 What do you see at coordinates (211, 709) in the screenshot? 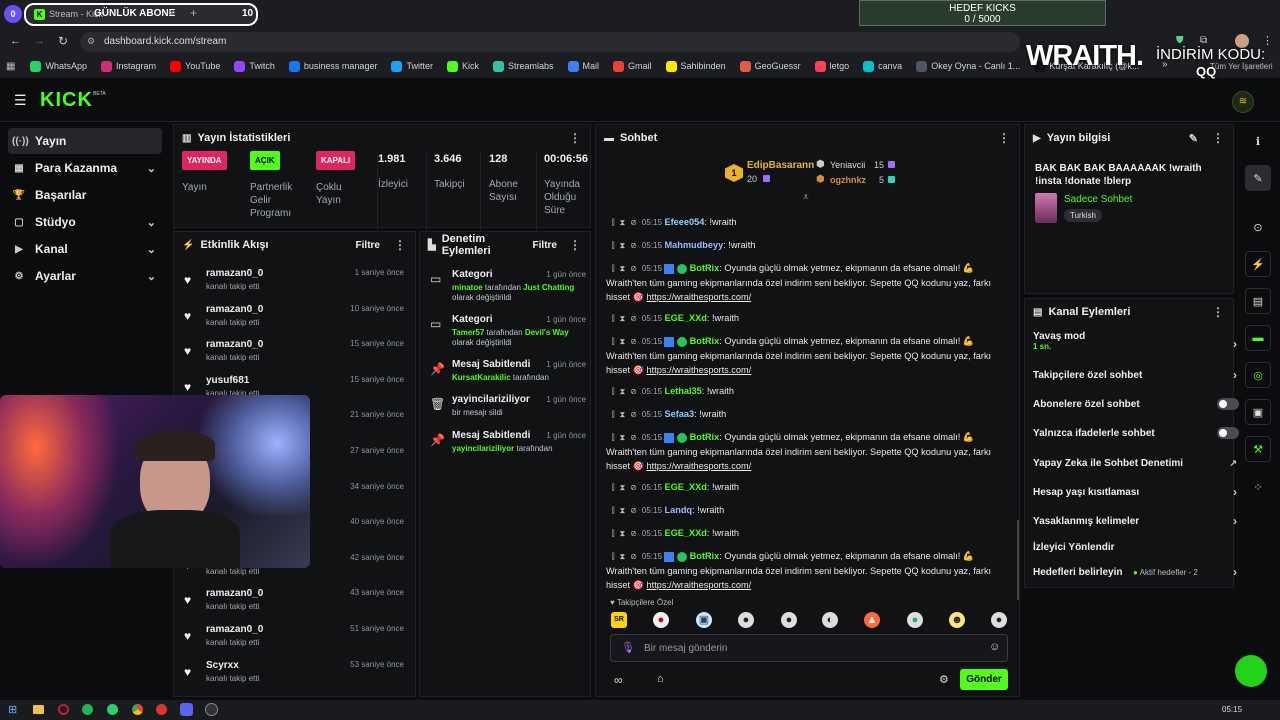
I see `obs-icon` at bounding box center [211, 709].